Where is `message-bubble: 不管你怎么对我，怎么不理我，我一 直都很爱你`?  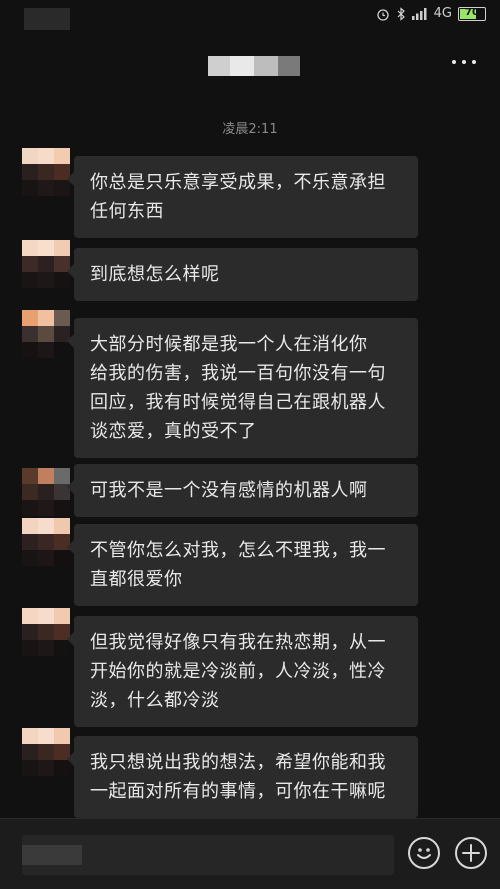
message-bubble: 不管你怎么对我，怎么不理我，我一 直都很爱你 is located at coordinates (242, 565).